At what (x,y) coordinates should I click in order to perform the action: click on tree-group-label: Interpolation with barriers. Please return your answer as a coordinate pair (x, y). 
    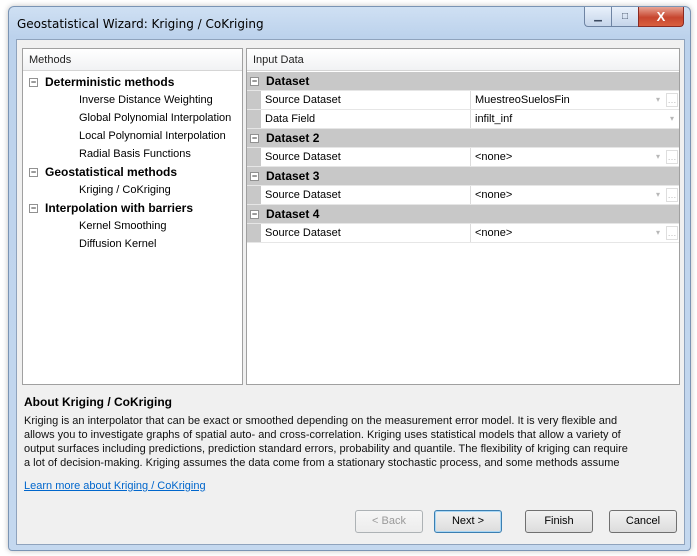
    Looking at the image, I should click on (119, 208).